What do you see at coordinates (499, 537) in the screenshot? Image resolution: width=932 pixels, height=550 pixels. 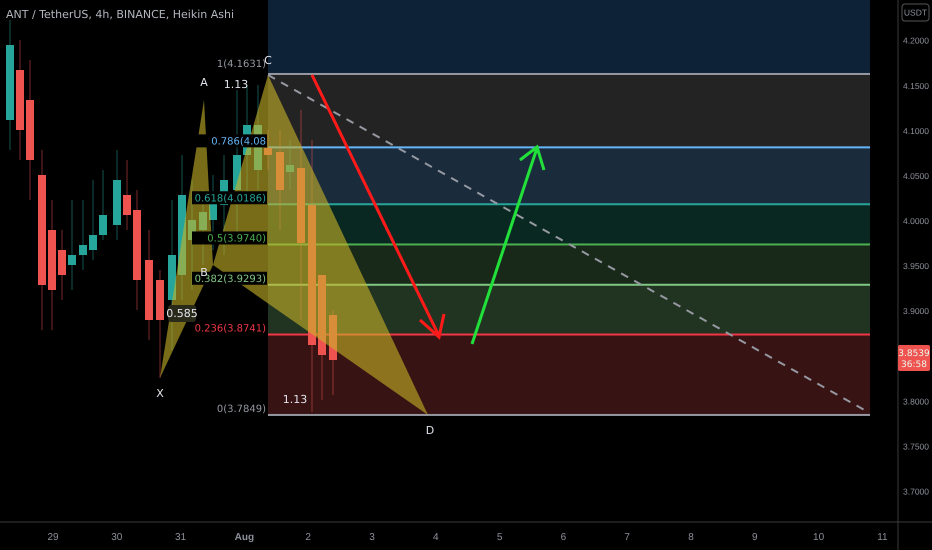 I see `time-axis-label: 5` at bounding box center [499, 537].